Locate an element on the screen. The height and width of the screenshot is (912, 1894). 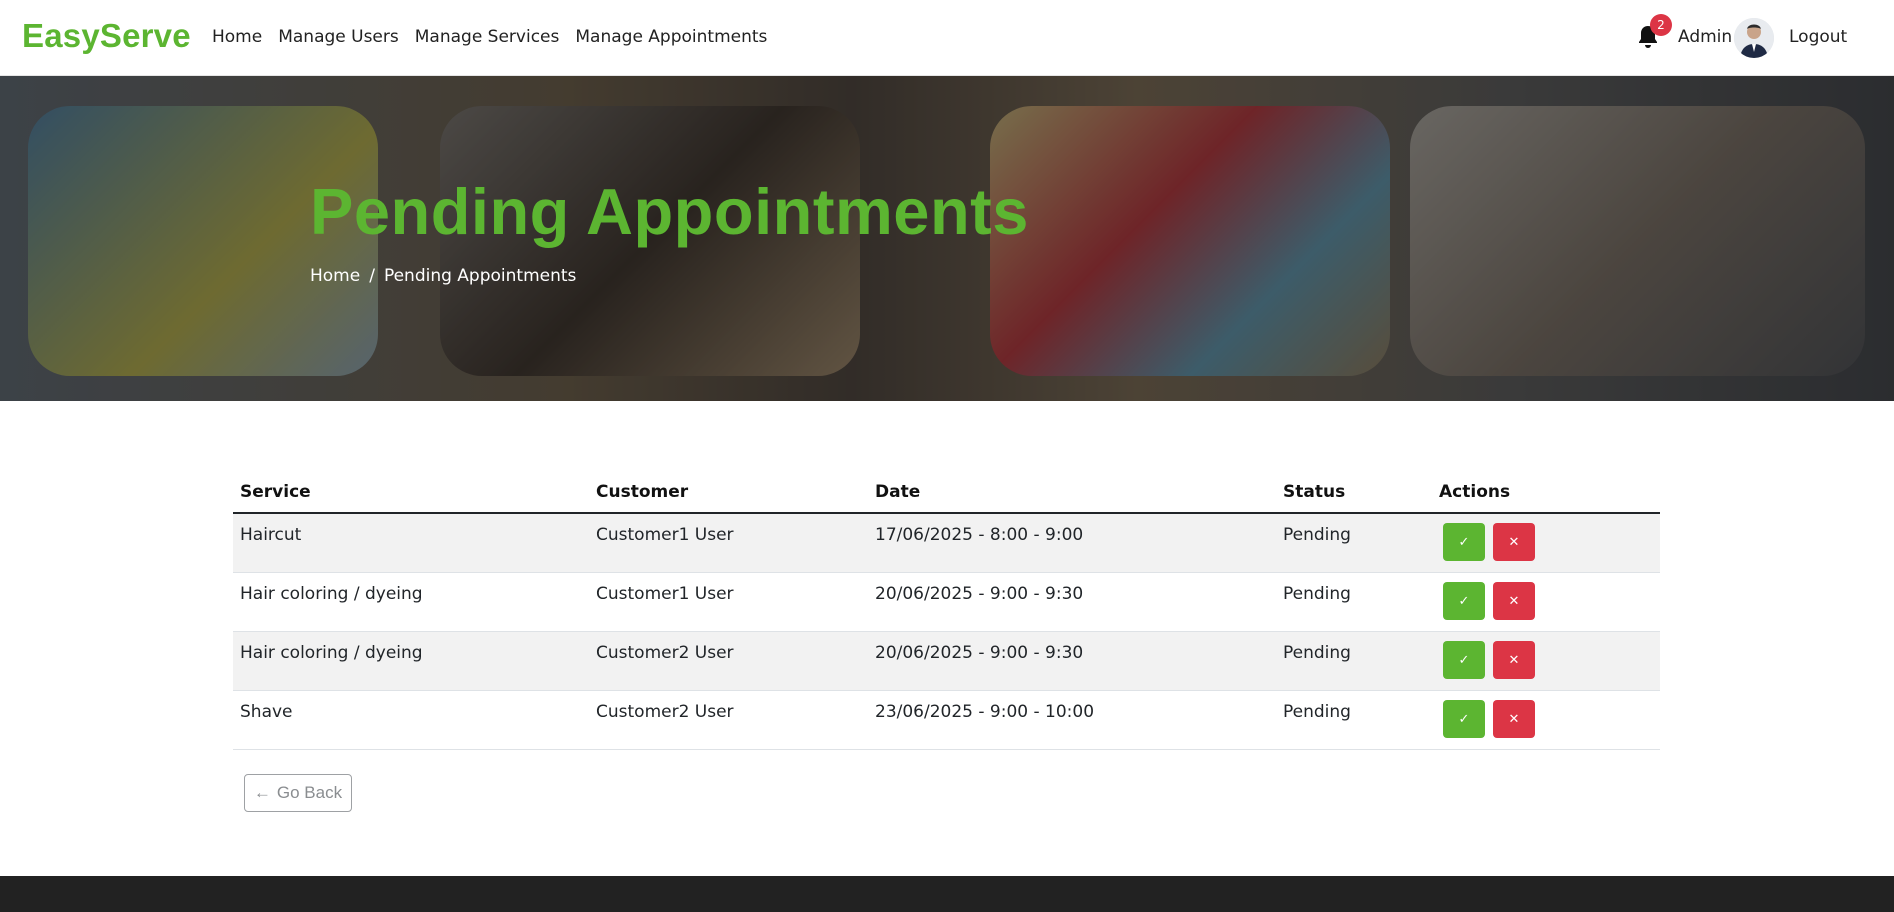
nav-link-manage-users: Manage Users is located at coordinates (338, 37).